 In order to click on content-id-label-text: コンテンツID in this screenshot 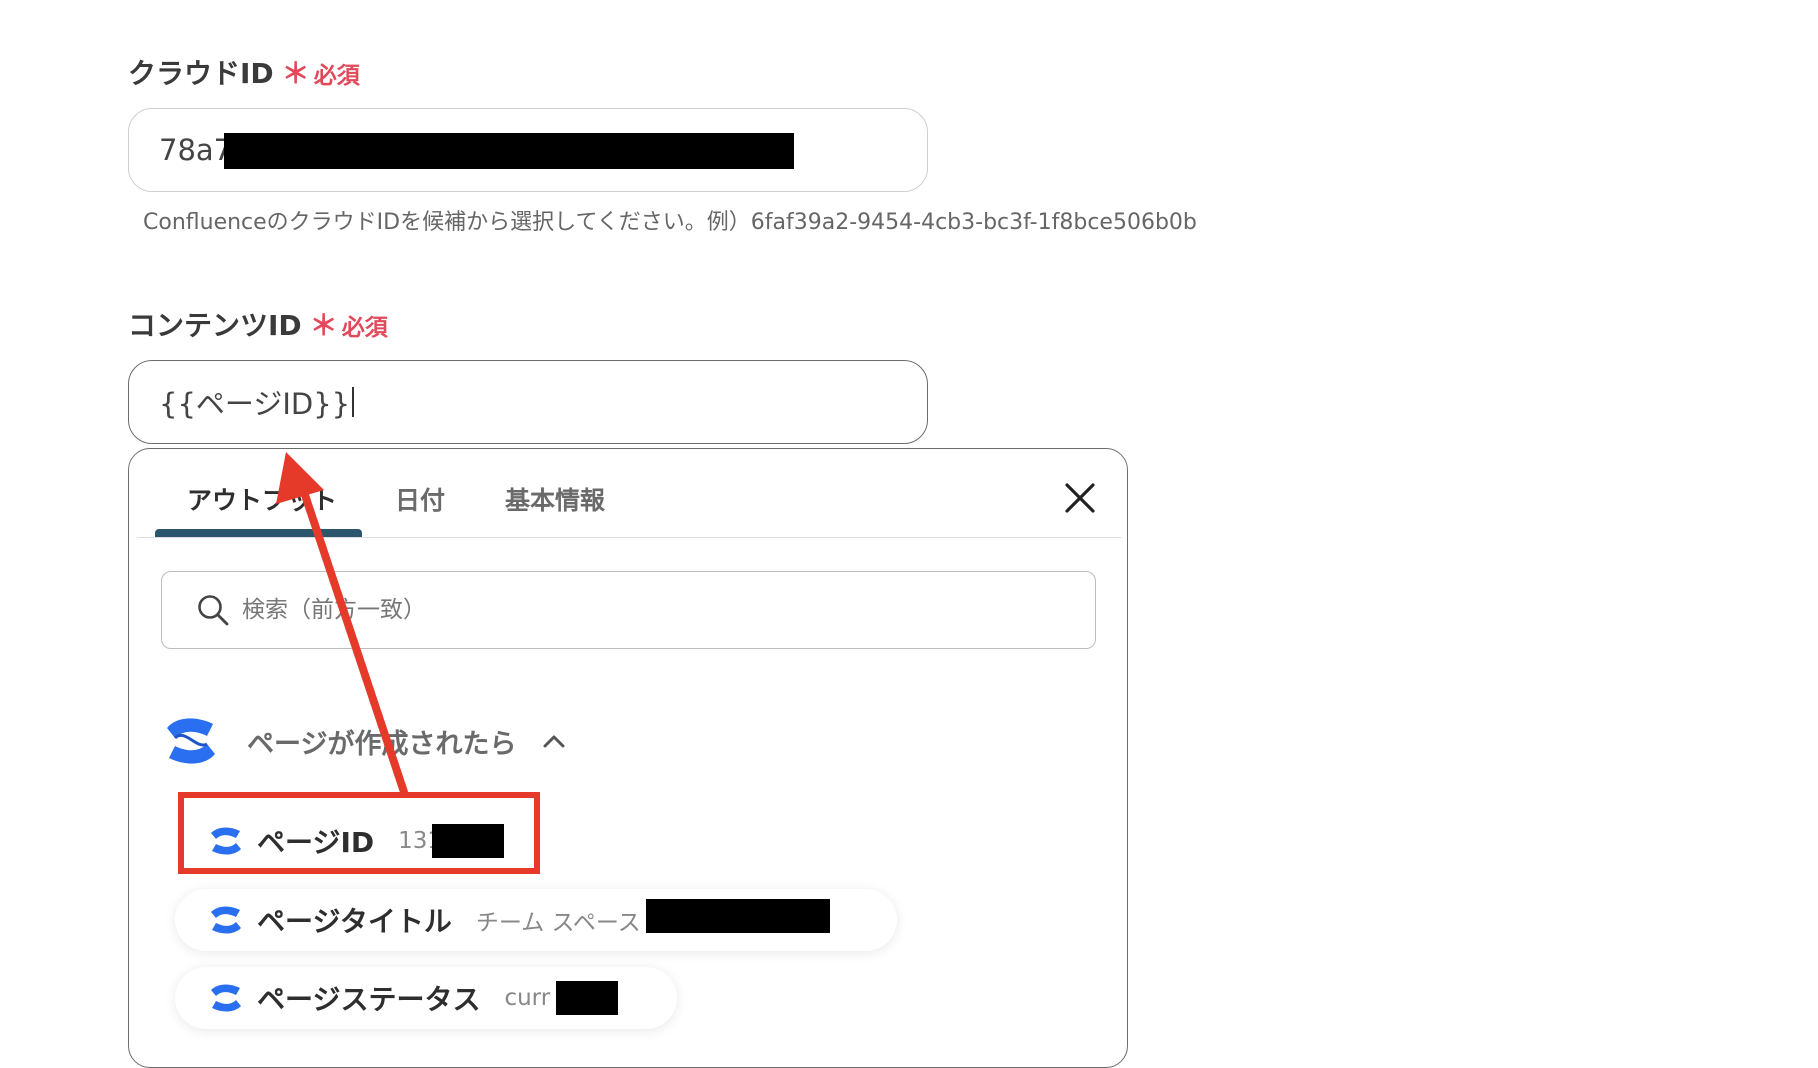, I will do `click(215, 325)`.